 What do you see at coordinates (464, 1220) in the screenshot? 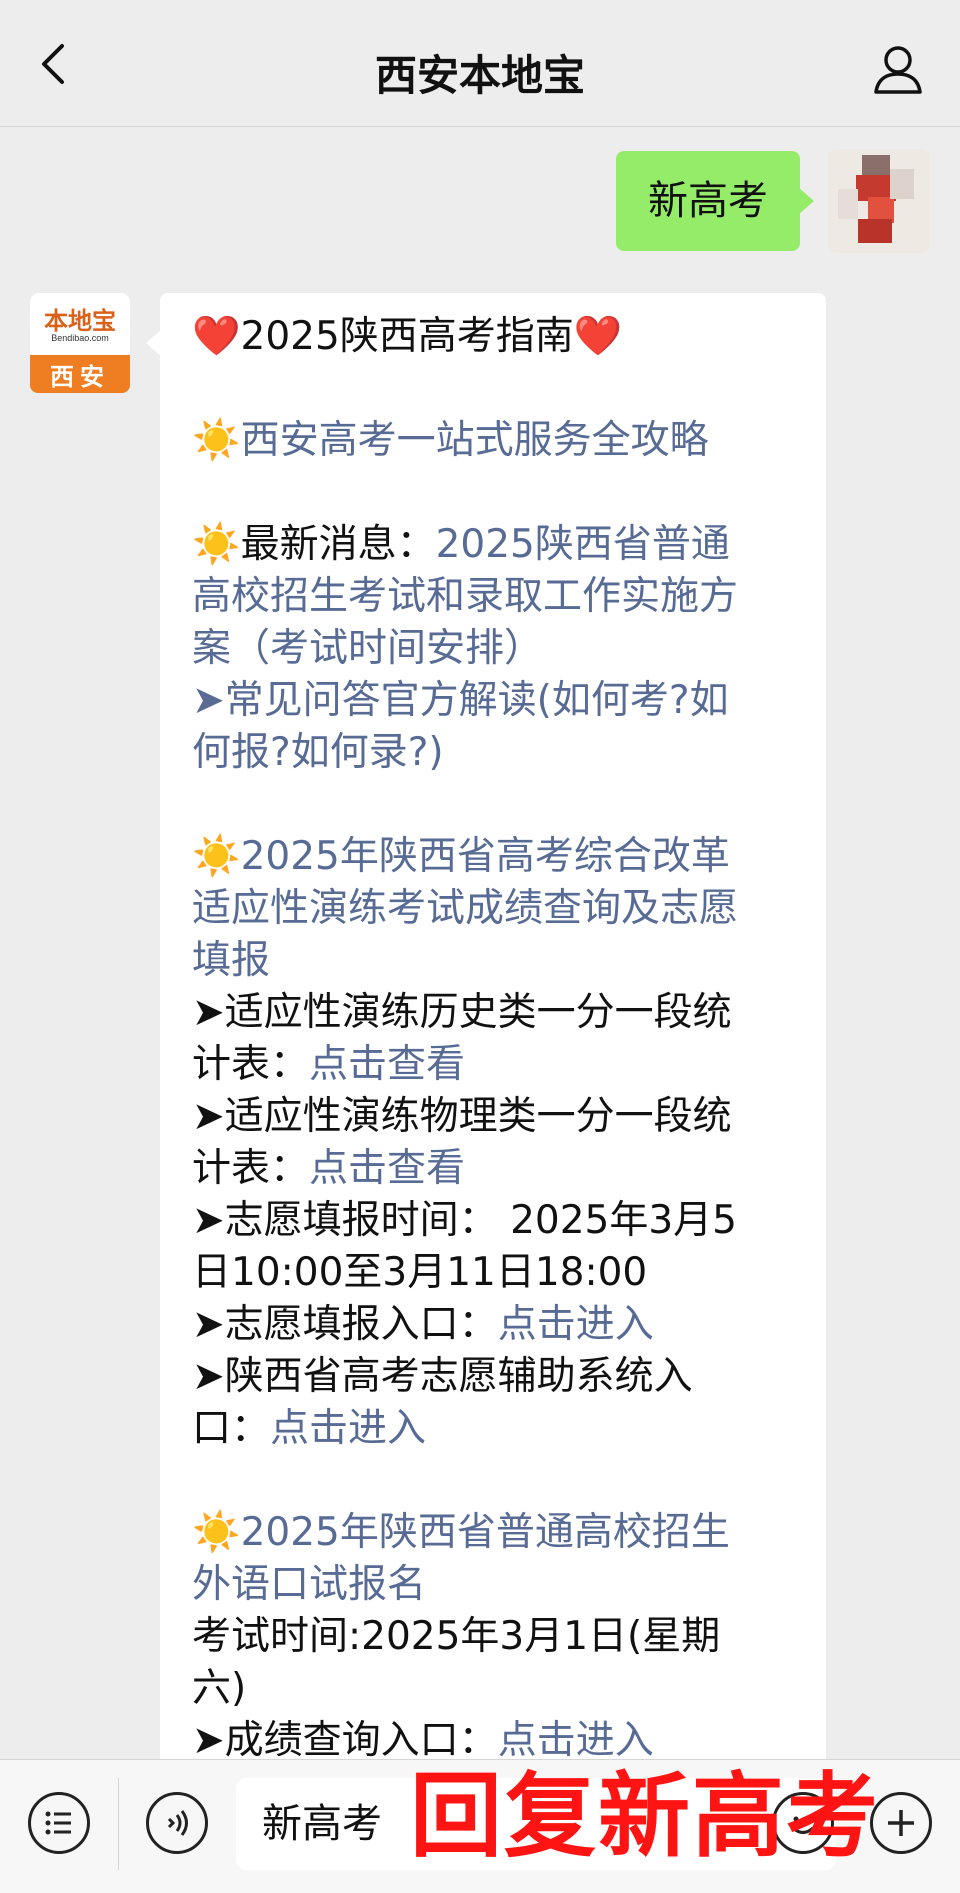
I see `application-time-item: ➤志愿填报时间： 2025年3月5` at bounding box center [464, 1220].